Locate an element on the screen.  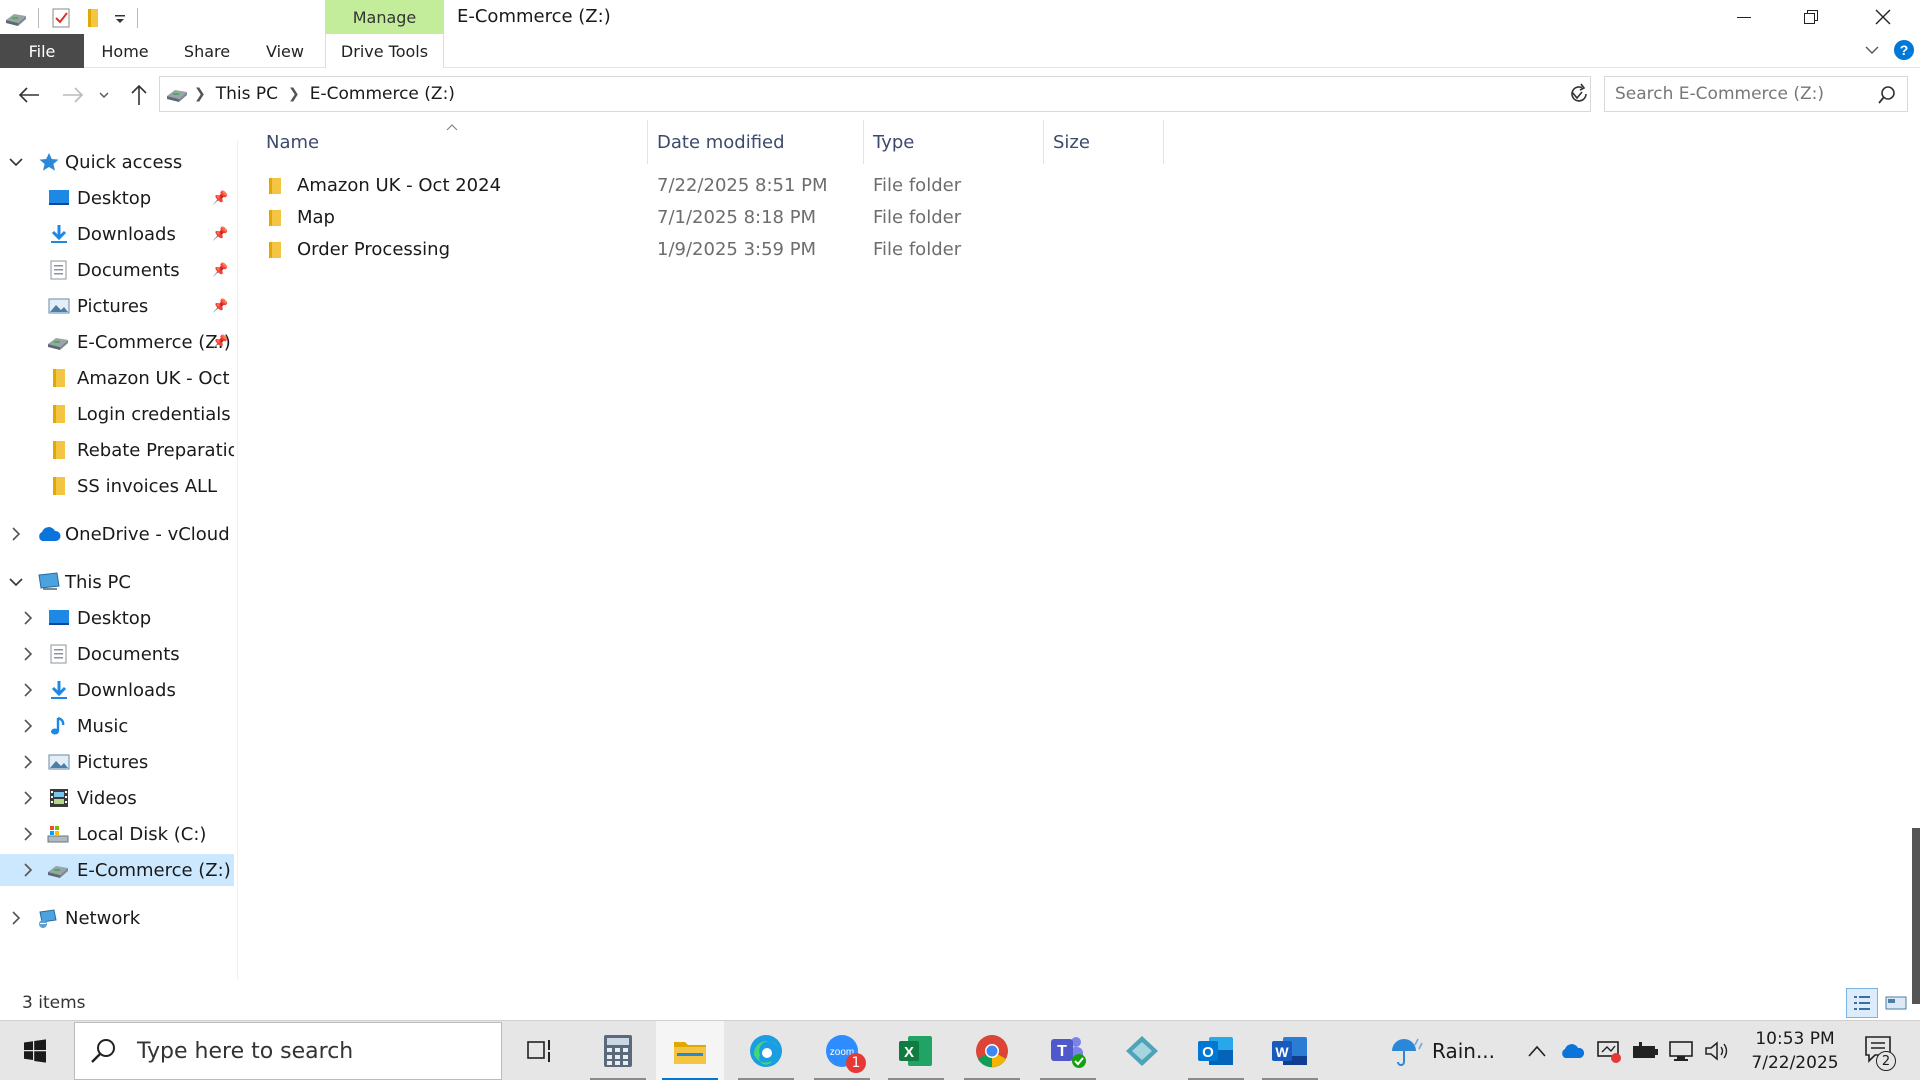
search-input: Search E-Commerce (Z:) is located at coordinates (1756, 94).